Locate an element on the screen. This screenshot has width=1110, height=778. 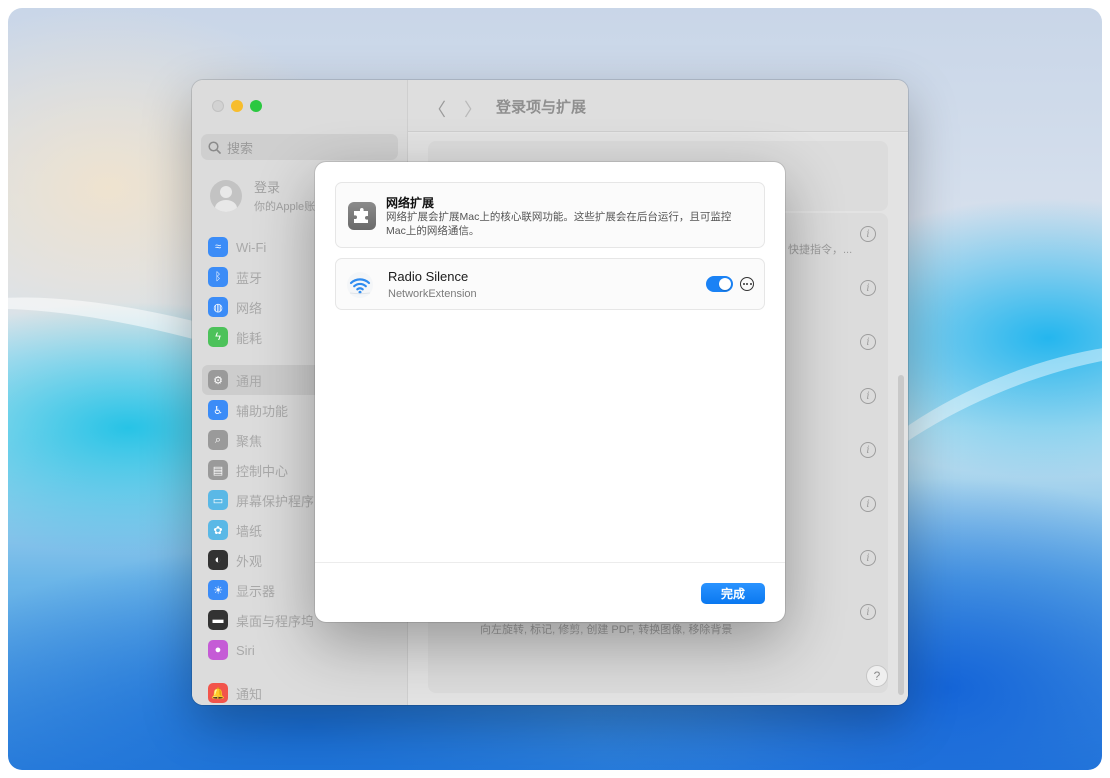
notification-icon: 🔔 is located at coordinates (218, 693).